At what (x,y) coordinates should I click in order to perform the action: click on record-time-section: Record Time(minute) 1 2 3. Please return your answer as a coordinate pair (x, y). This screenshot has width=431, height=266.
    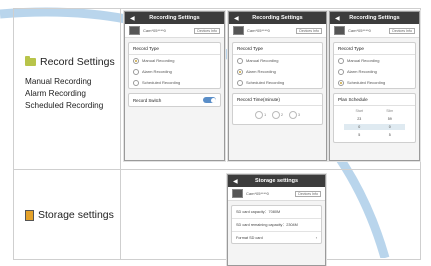
    Looking at the image, I should click on (277, 109).